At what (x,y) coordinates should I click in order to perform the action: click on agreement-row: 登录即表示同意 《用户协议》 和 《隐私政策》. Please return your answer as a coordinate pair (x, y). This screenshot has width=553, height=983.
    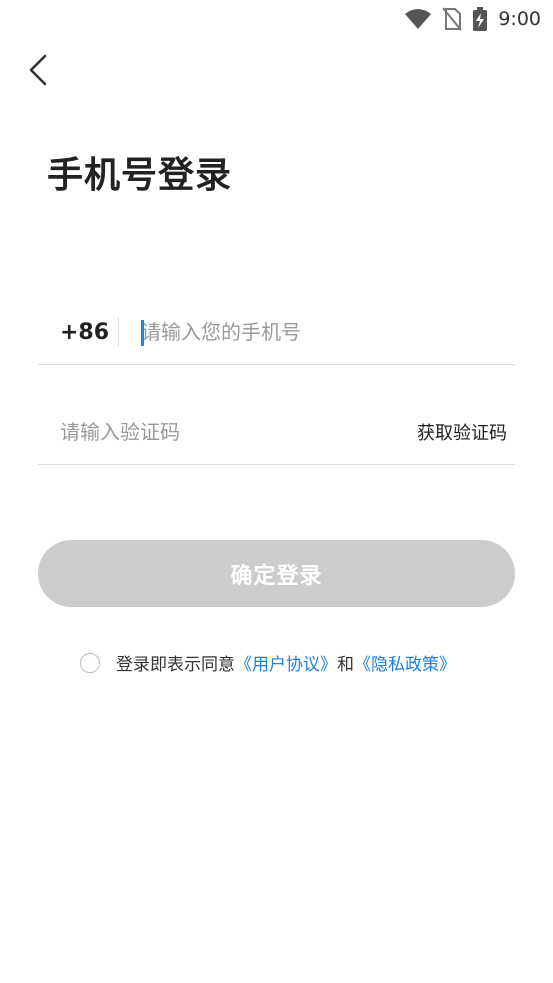
    Looking at the image, I should click on (268, 662).